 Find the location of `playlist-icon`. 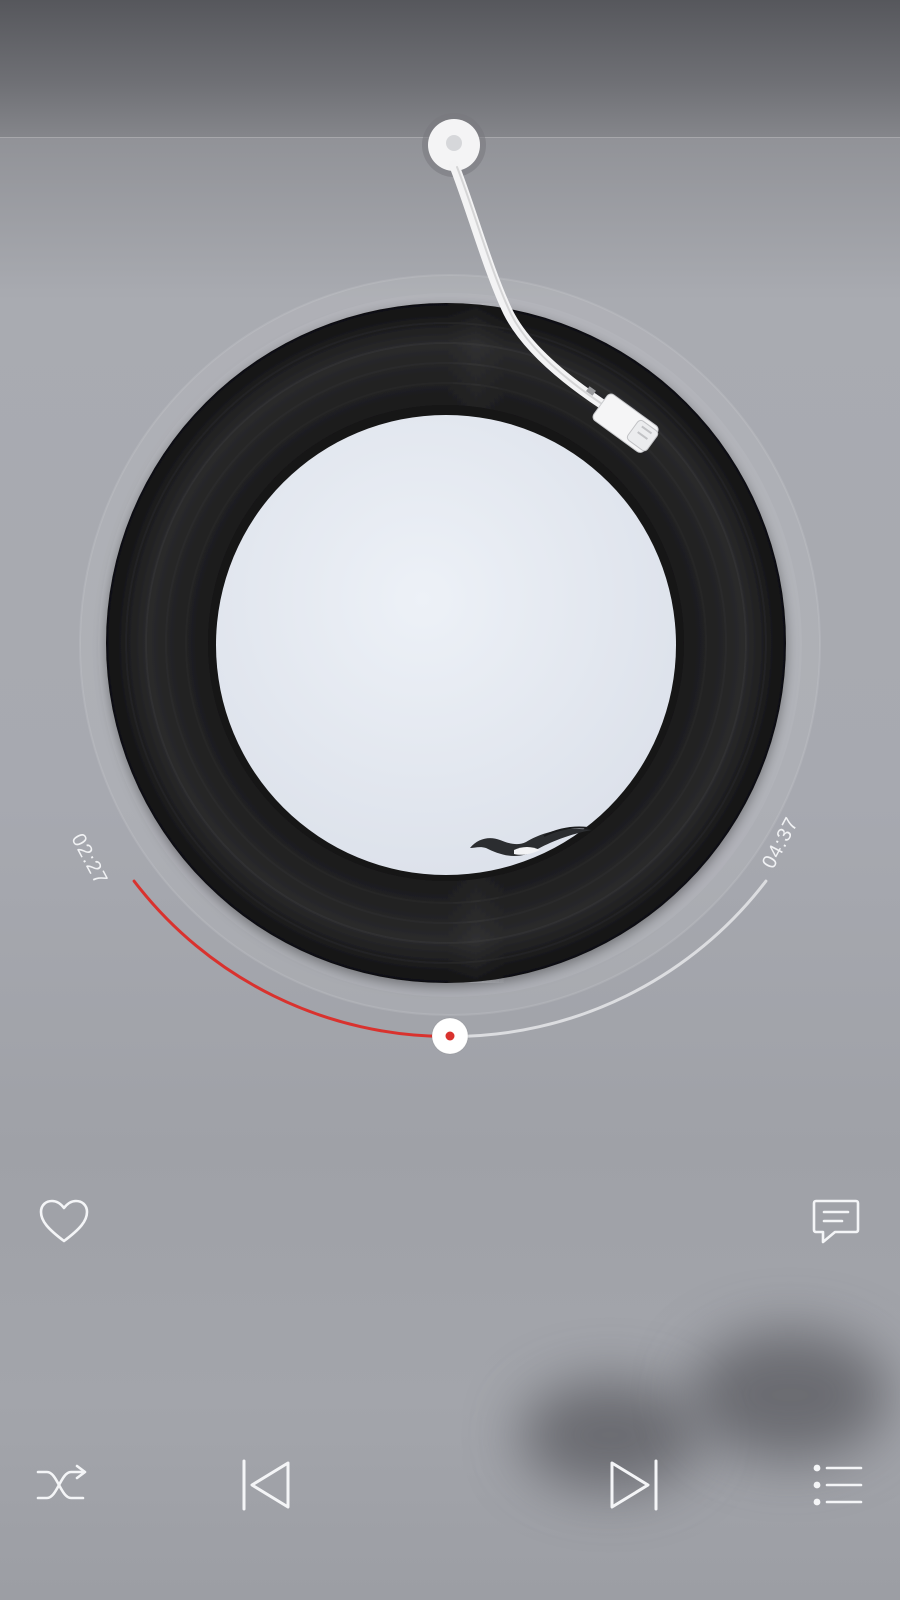

playlist-icon is located at coordinates (838, 1485).